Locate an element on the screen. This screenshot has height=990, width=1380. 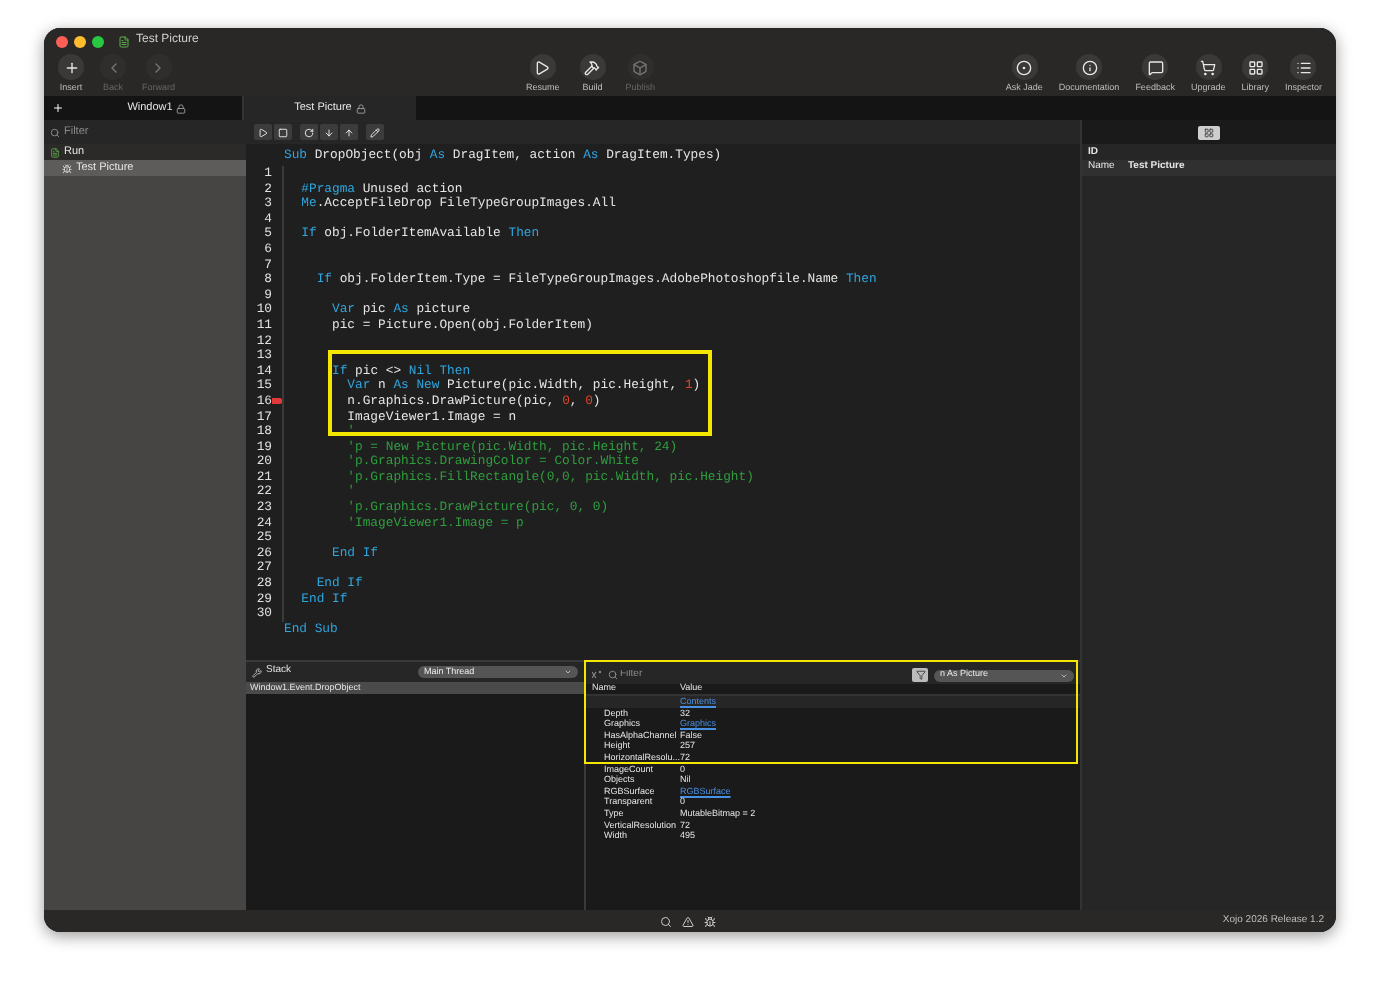
step-out-icon is located at coordinates (349, 132).